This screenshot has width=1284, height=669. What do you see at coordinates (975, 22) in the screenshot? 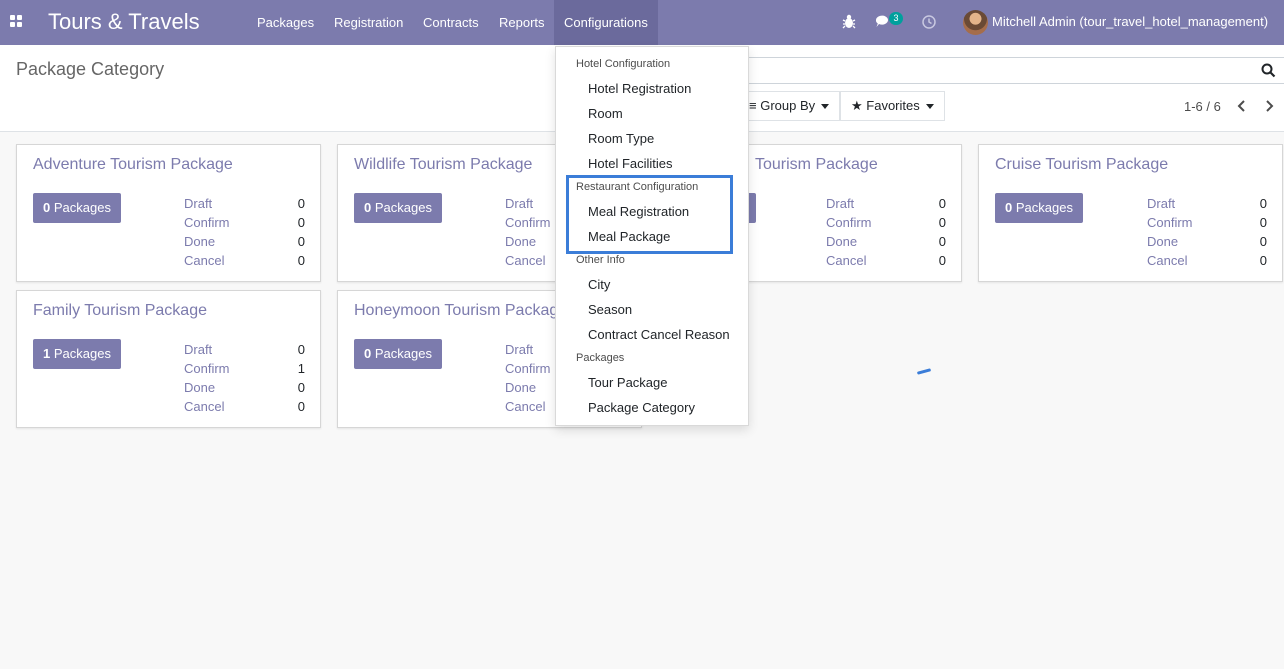
I see `avatar` at bounding box center [975, 22].